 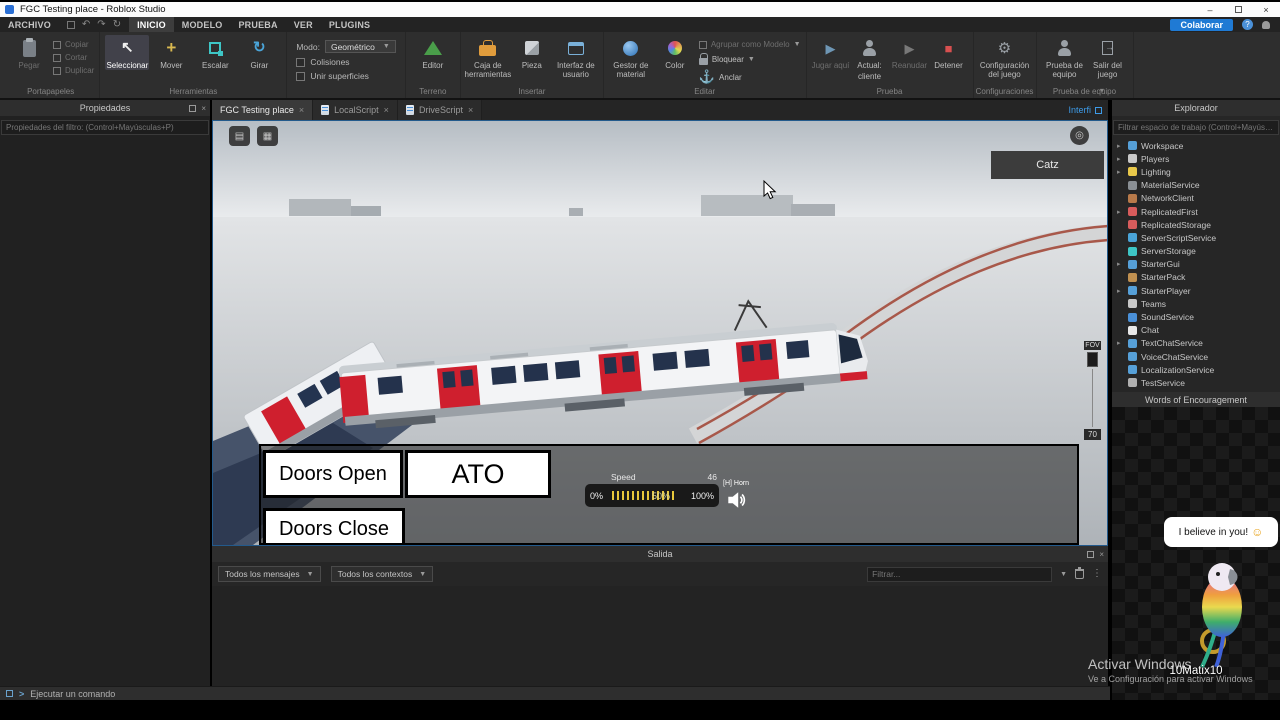 What do you see at coordinates (1196, 198) in the screenshot?
I see `explorer-tree-item: ▸ NetworkClient` at bounding box center [1196, 198].